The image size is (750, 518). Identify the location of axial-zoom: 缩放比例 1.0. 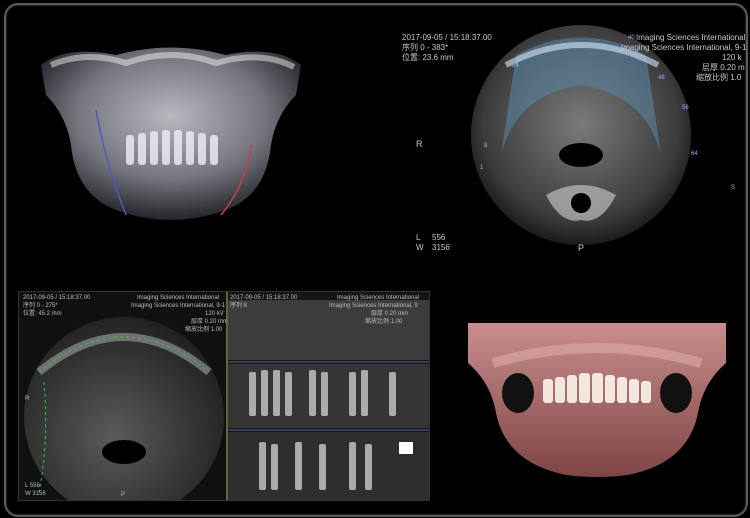
(719, 77).